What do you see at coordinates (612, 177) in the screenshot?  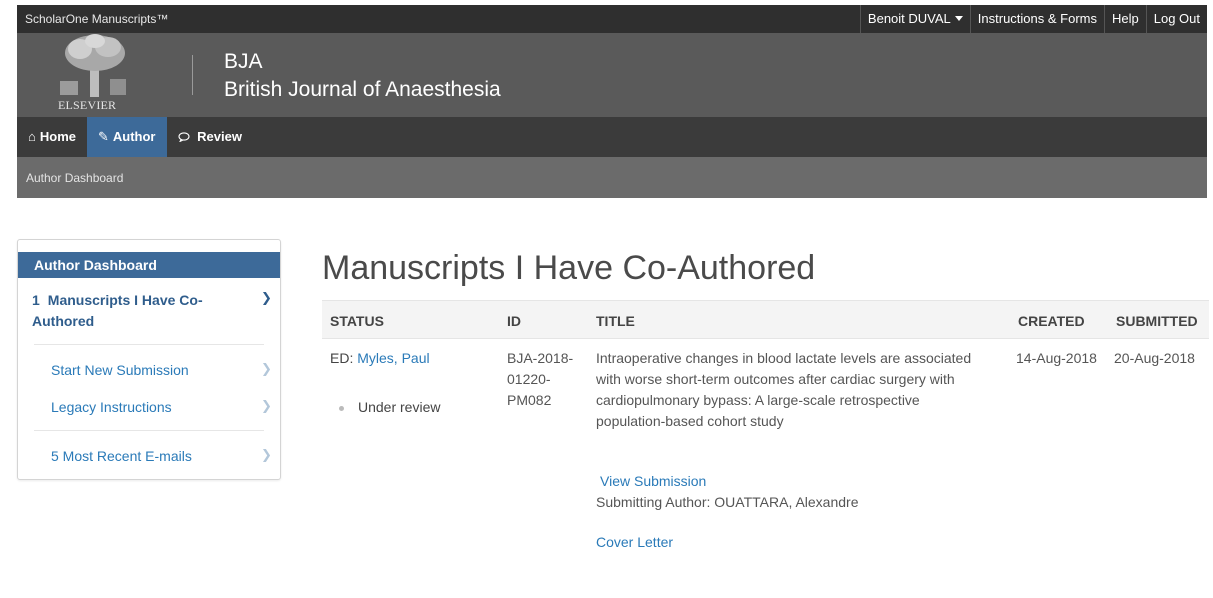 I see `breadcrumb: Author Dashboard` at bounding box center [612, 177].